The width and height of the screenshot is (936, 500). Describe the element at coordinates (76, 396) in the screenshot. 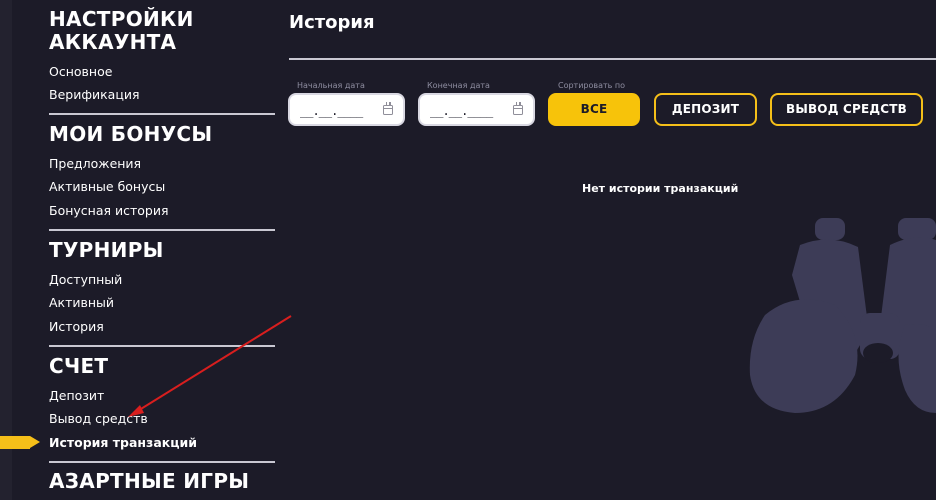

I see `sidebar-item-deposit: Депозит` at that location.